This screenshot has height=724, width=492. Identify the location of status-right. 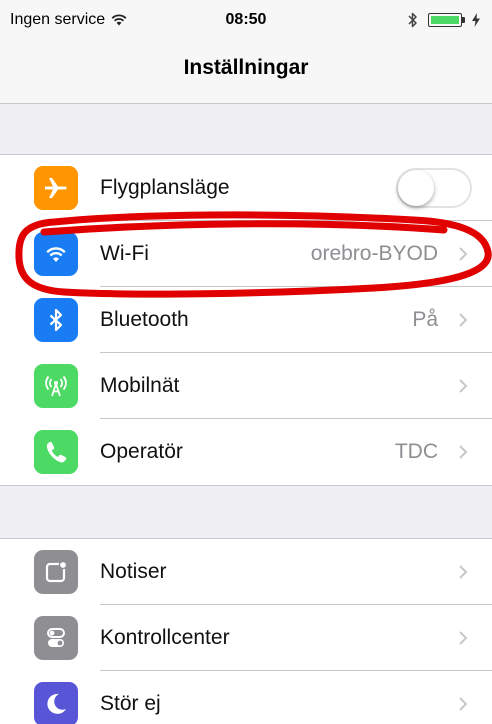
(444, 20).